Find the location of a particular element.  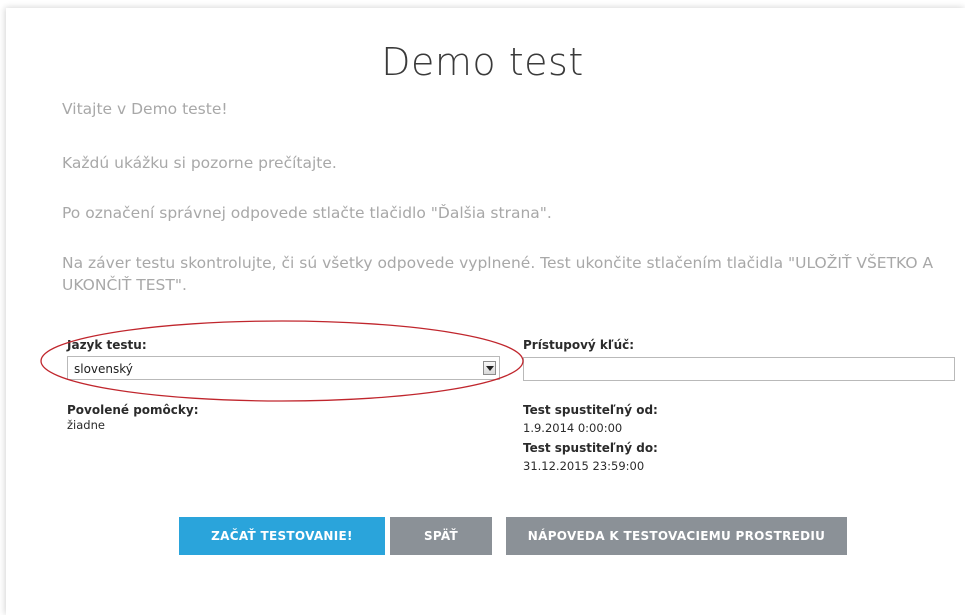

aids-value: žiadne is located at coordinates (86, 425).